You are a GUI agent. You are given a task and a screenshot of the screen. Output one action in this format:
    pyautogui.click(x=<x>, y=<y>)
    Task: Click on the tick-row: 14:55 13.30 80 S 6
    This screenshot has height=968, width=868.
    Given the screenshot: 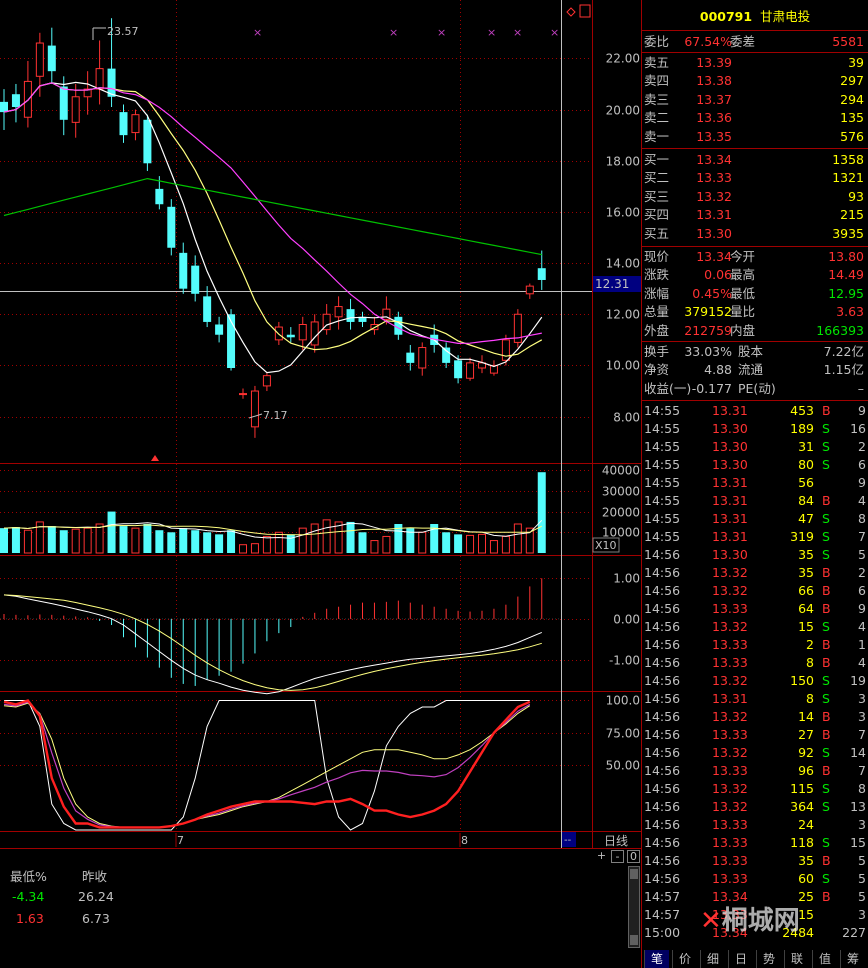 What is the action you would take?
    pyautogui.click(x=755, y=465)
    